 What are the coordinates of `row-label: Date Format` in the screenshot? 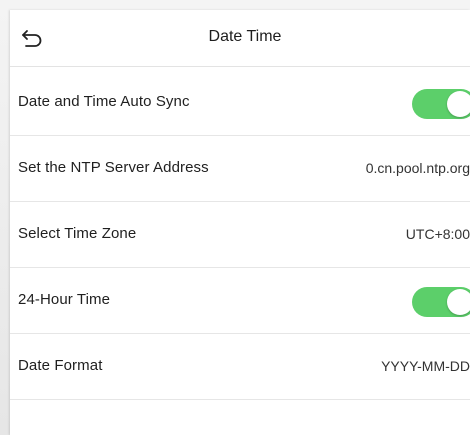 It's located at (60, 365).